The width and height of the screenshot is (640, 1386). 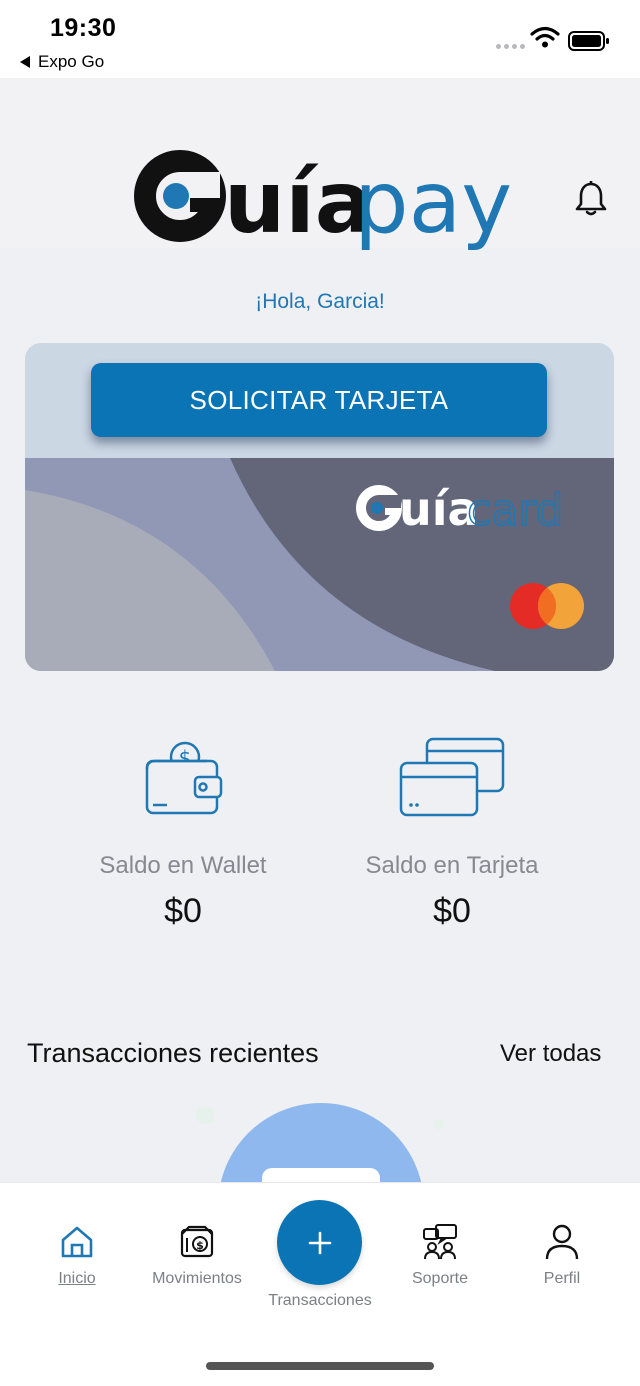 I want to click on profile-user-icon, so click(x=562, y=1242).